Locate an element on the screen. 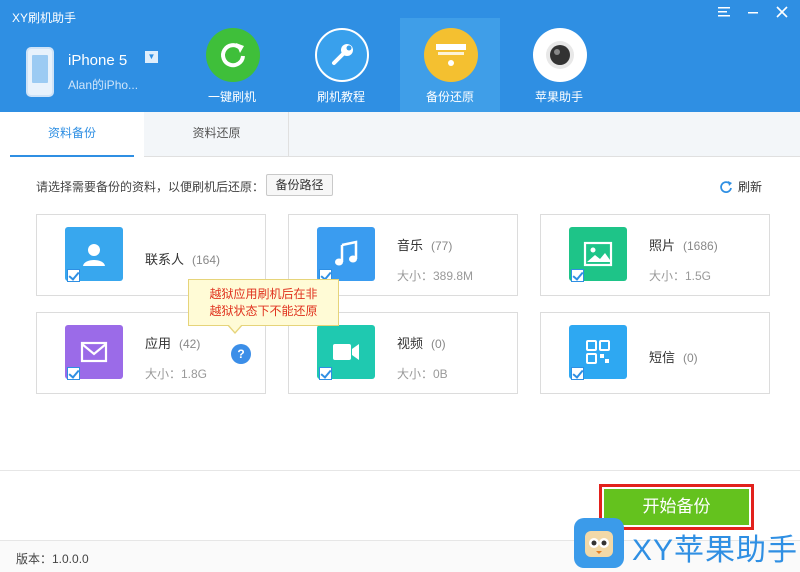 The width and height of the screenshot is (800, 572). item-card-photos: 照片 (1686) 大小：1.5G is located at coordinates (655, 255).